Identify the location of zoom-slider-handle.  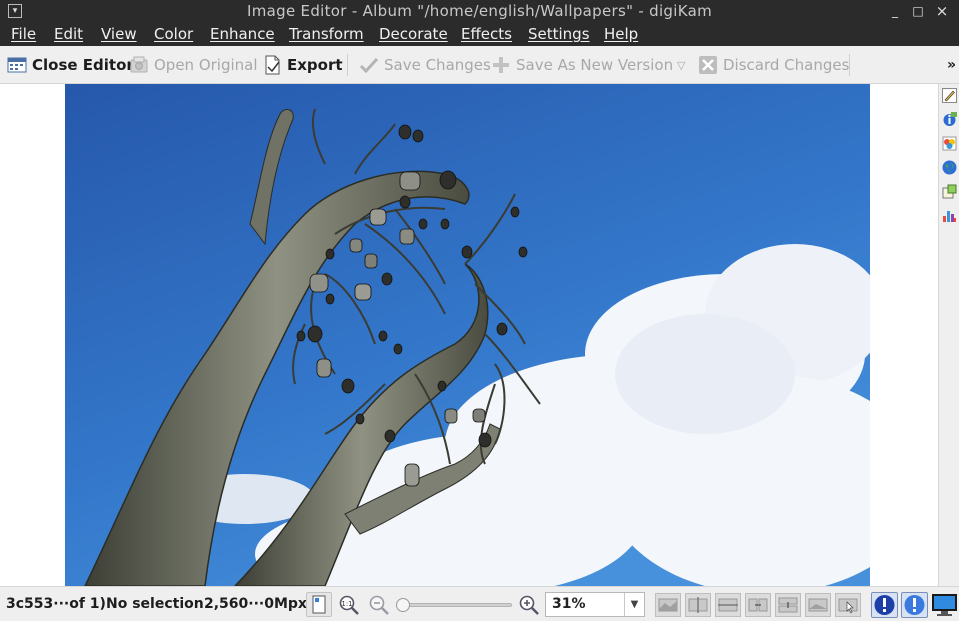
(403, 605).